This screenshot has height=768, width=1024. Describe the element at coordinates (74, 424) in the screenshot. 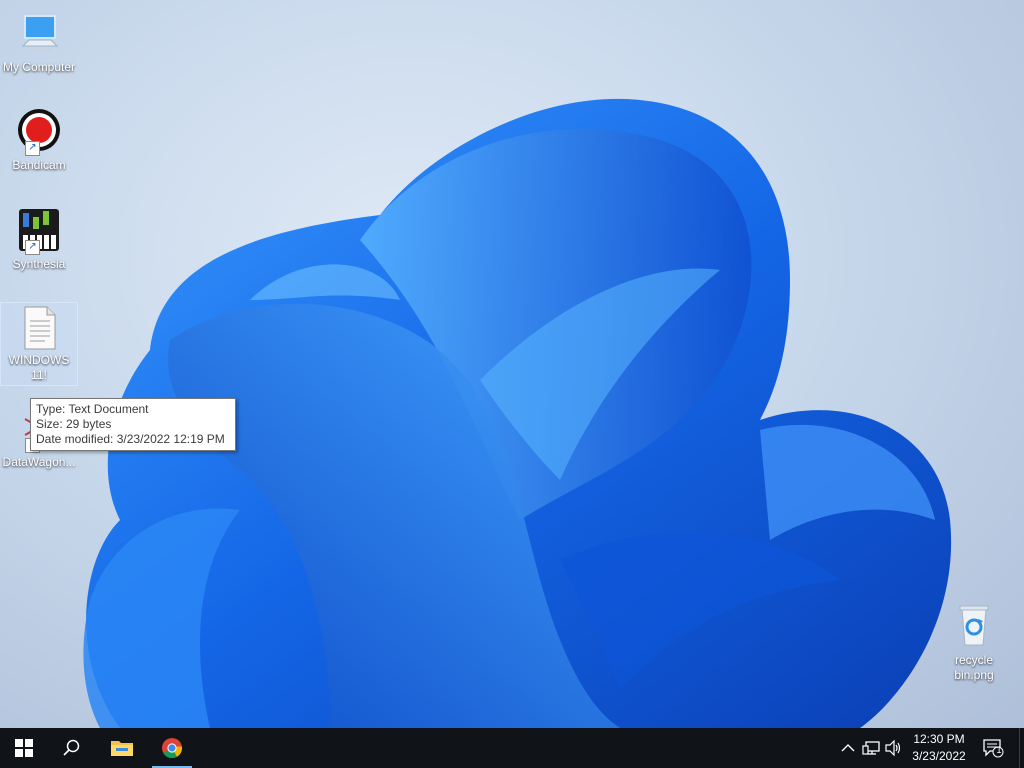

I see `tooltip-size: Size: 29 bytes` at that location.